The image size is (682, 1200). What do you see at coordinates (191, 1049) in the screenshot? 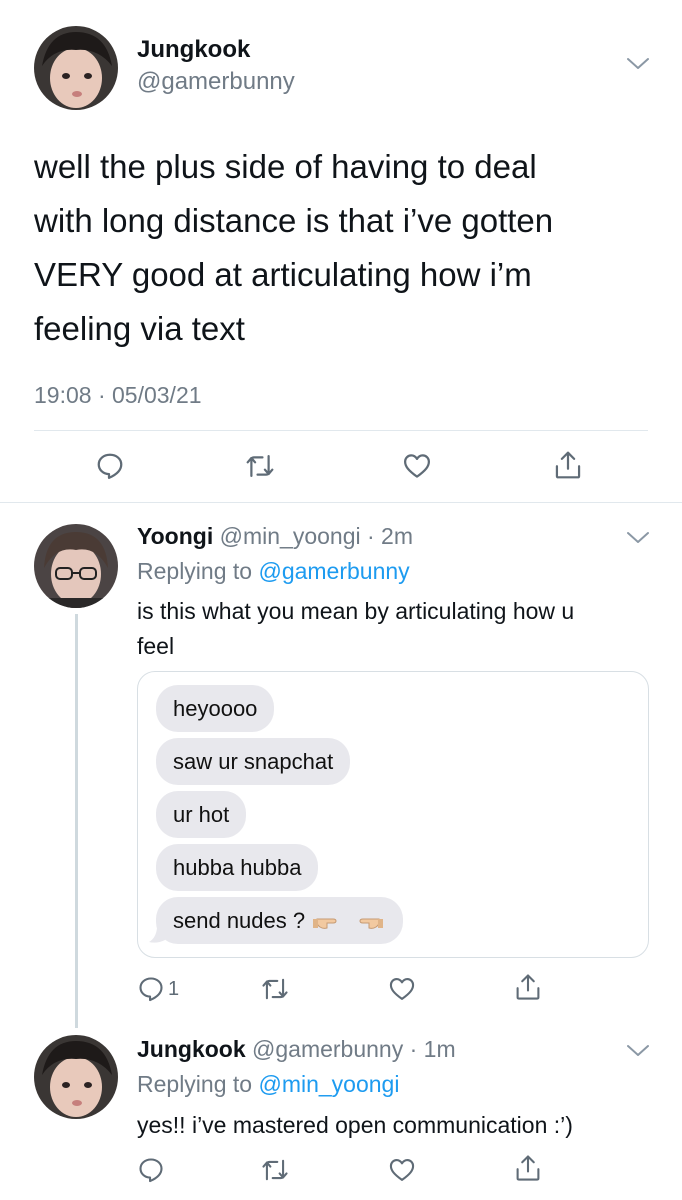
I see `reply2-display-name: Jungkook` at bounding box center [191, 1049].